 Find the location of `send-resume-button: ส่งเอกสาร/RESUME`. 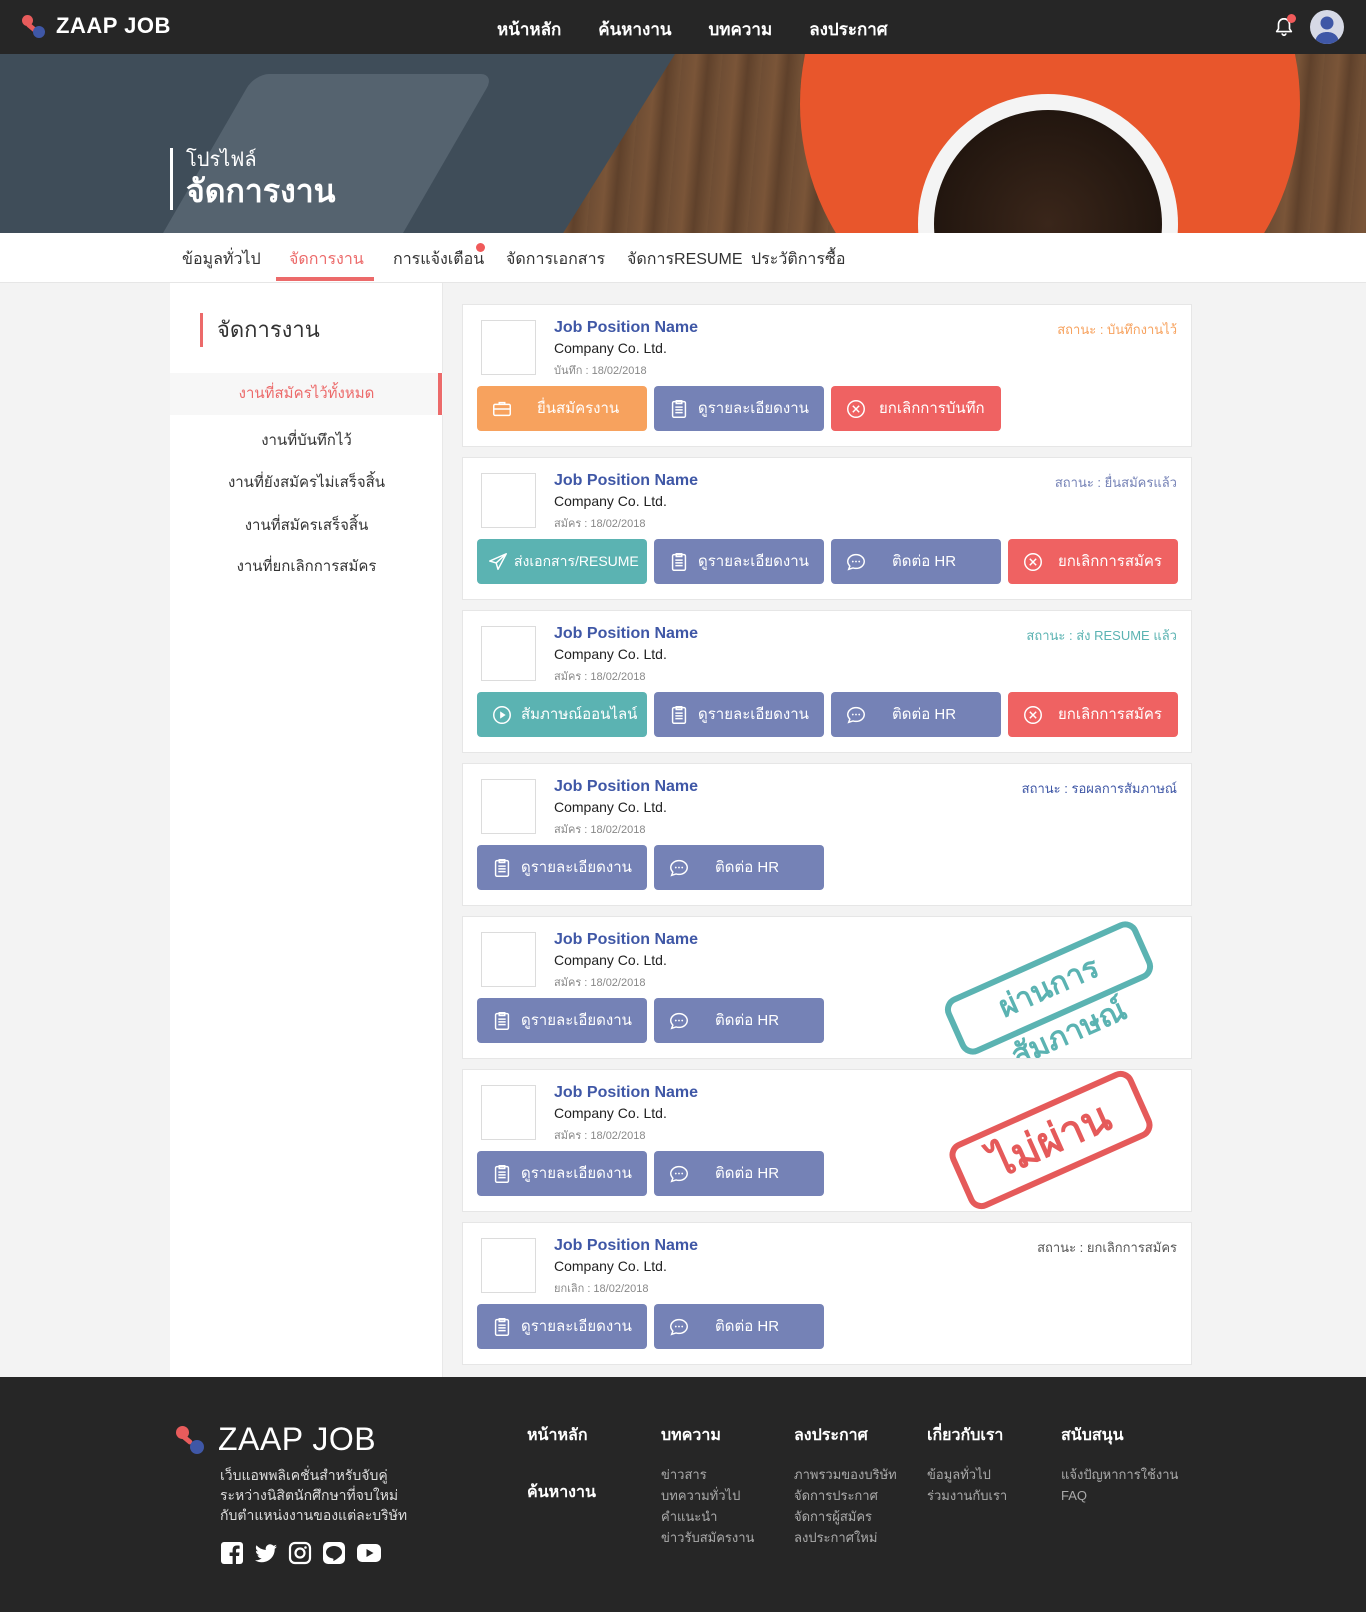

send-resume-button: ส่งเอกสาร/RESUME is located at coordinates (562, 561).